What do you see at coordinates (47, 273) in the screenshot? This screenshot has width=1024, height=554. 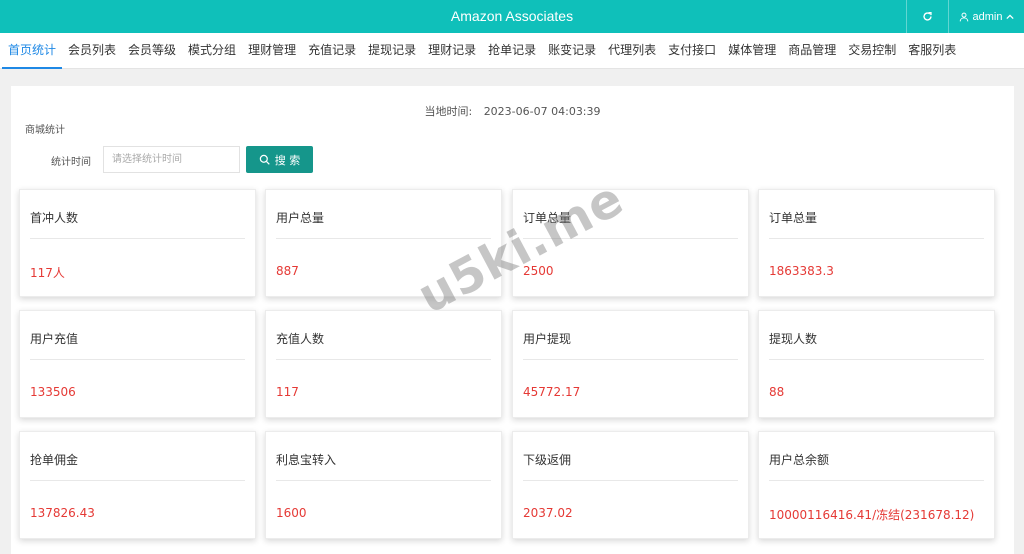 I see `stat-card-value: 117人` at bounding box center [47, 273].